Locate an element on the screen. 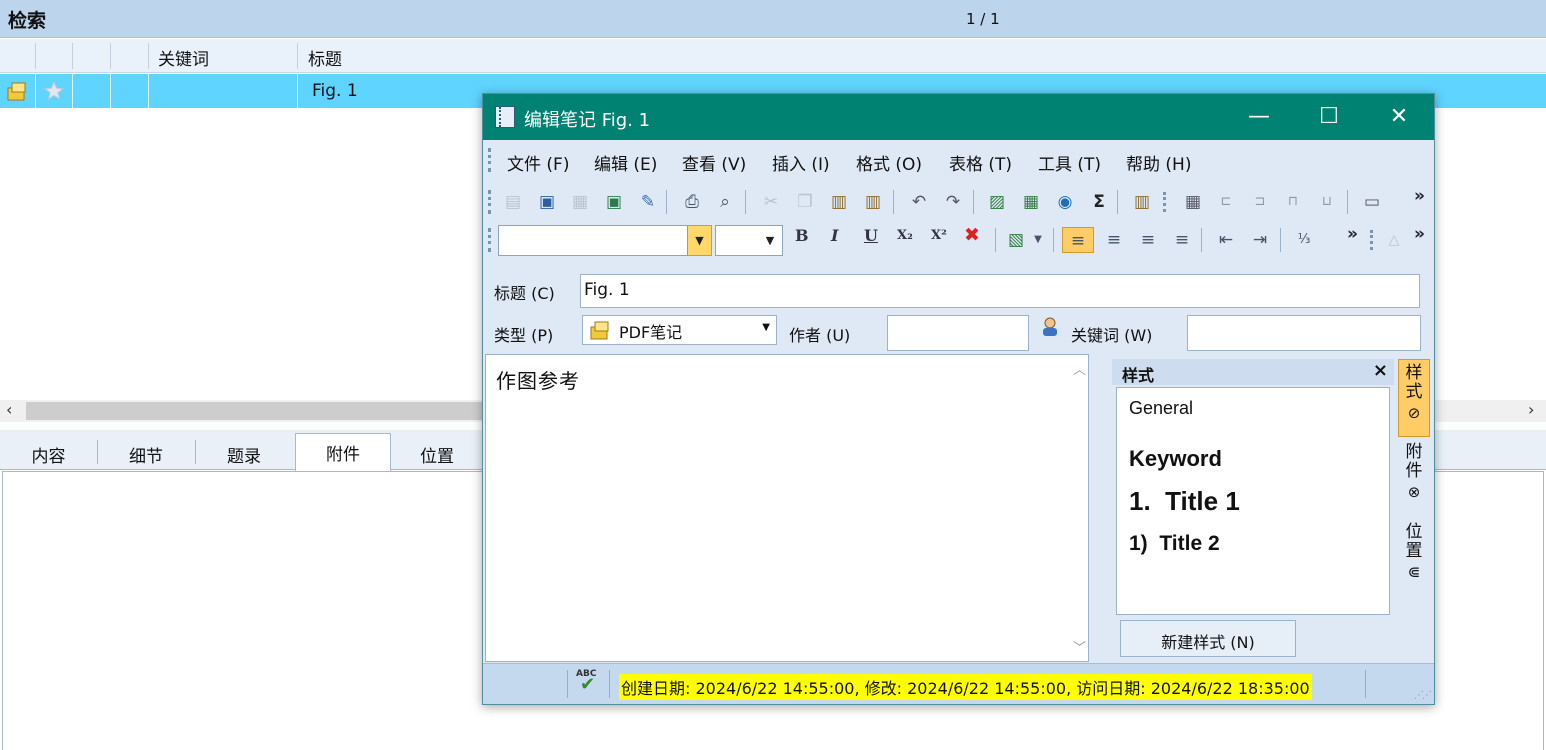 This screenshot has width=1546, height=750. title-field: Fig. 1 is located at coordinates (1000, 291).